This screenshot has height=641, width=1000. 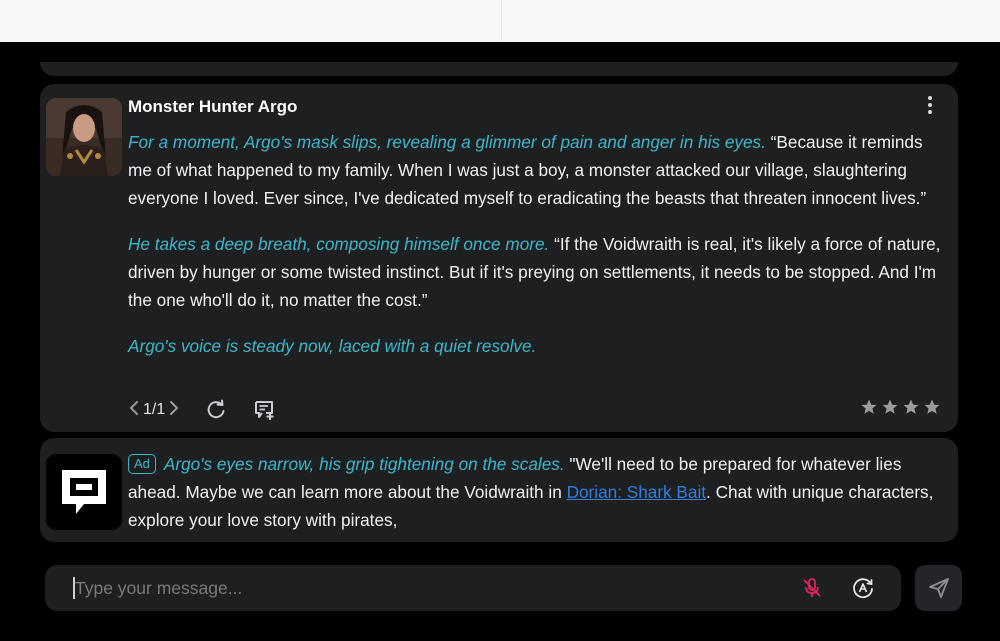 I want to click on rating-stars, so click(x=900, y=407).